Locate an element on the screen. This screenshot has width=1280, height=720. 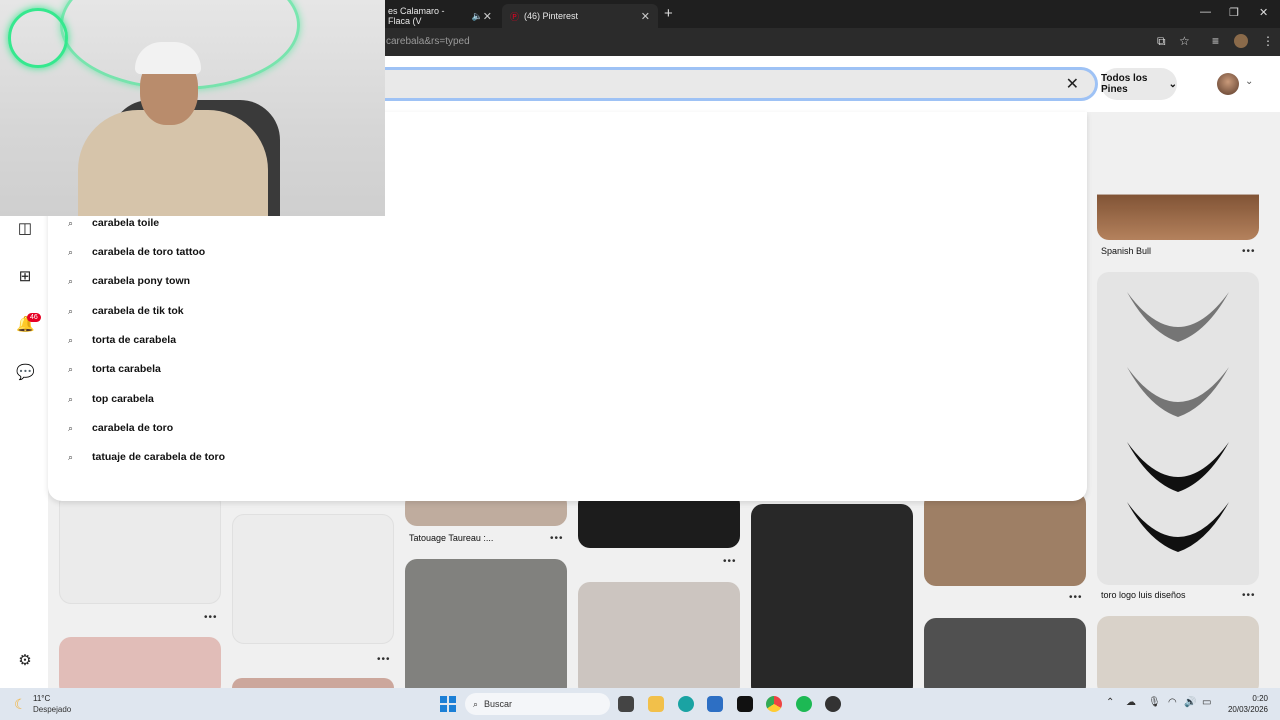
person-hoodie is located at coordinates (173, 163).